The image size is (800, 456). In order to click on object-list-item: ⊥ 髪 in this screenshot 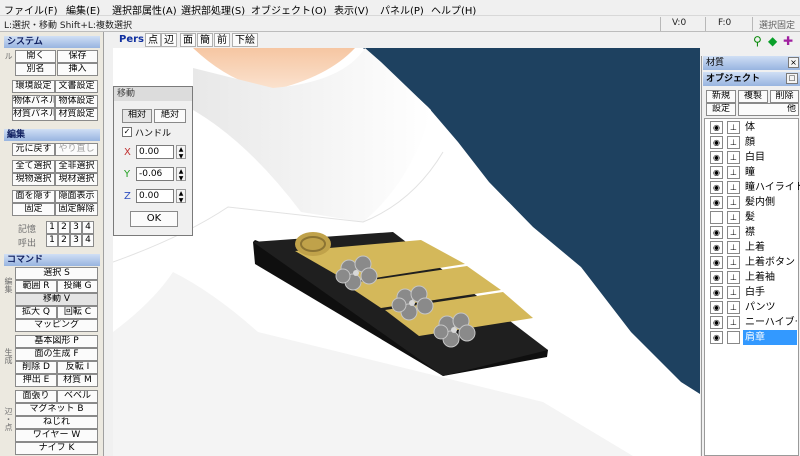, I will do `click(752, 217)`.